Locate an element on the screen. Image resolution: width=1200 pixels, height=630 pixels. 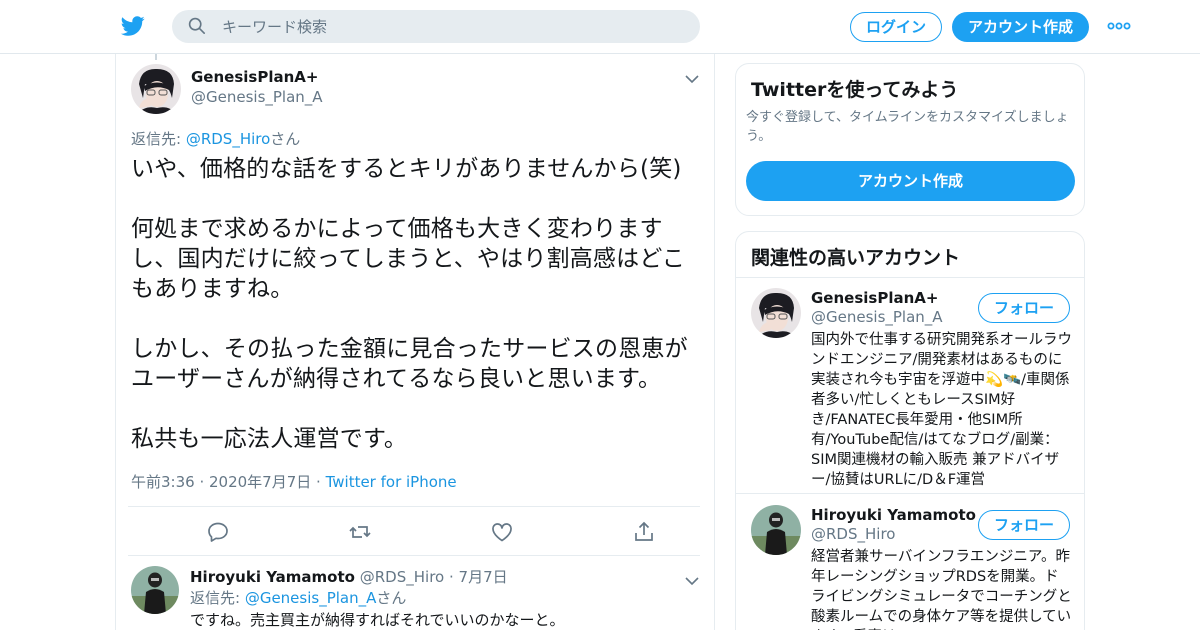
tweet-author-handle: @Genesis_Plan_A is located at coordinates (257, 97).